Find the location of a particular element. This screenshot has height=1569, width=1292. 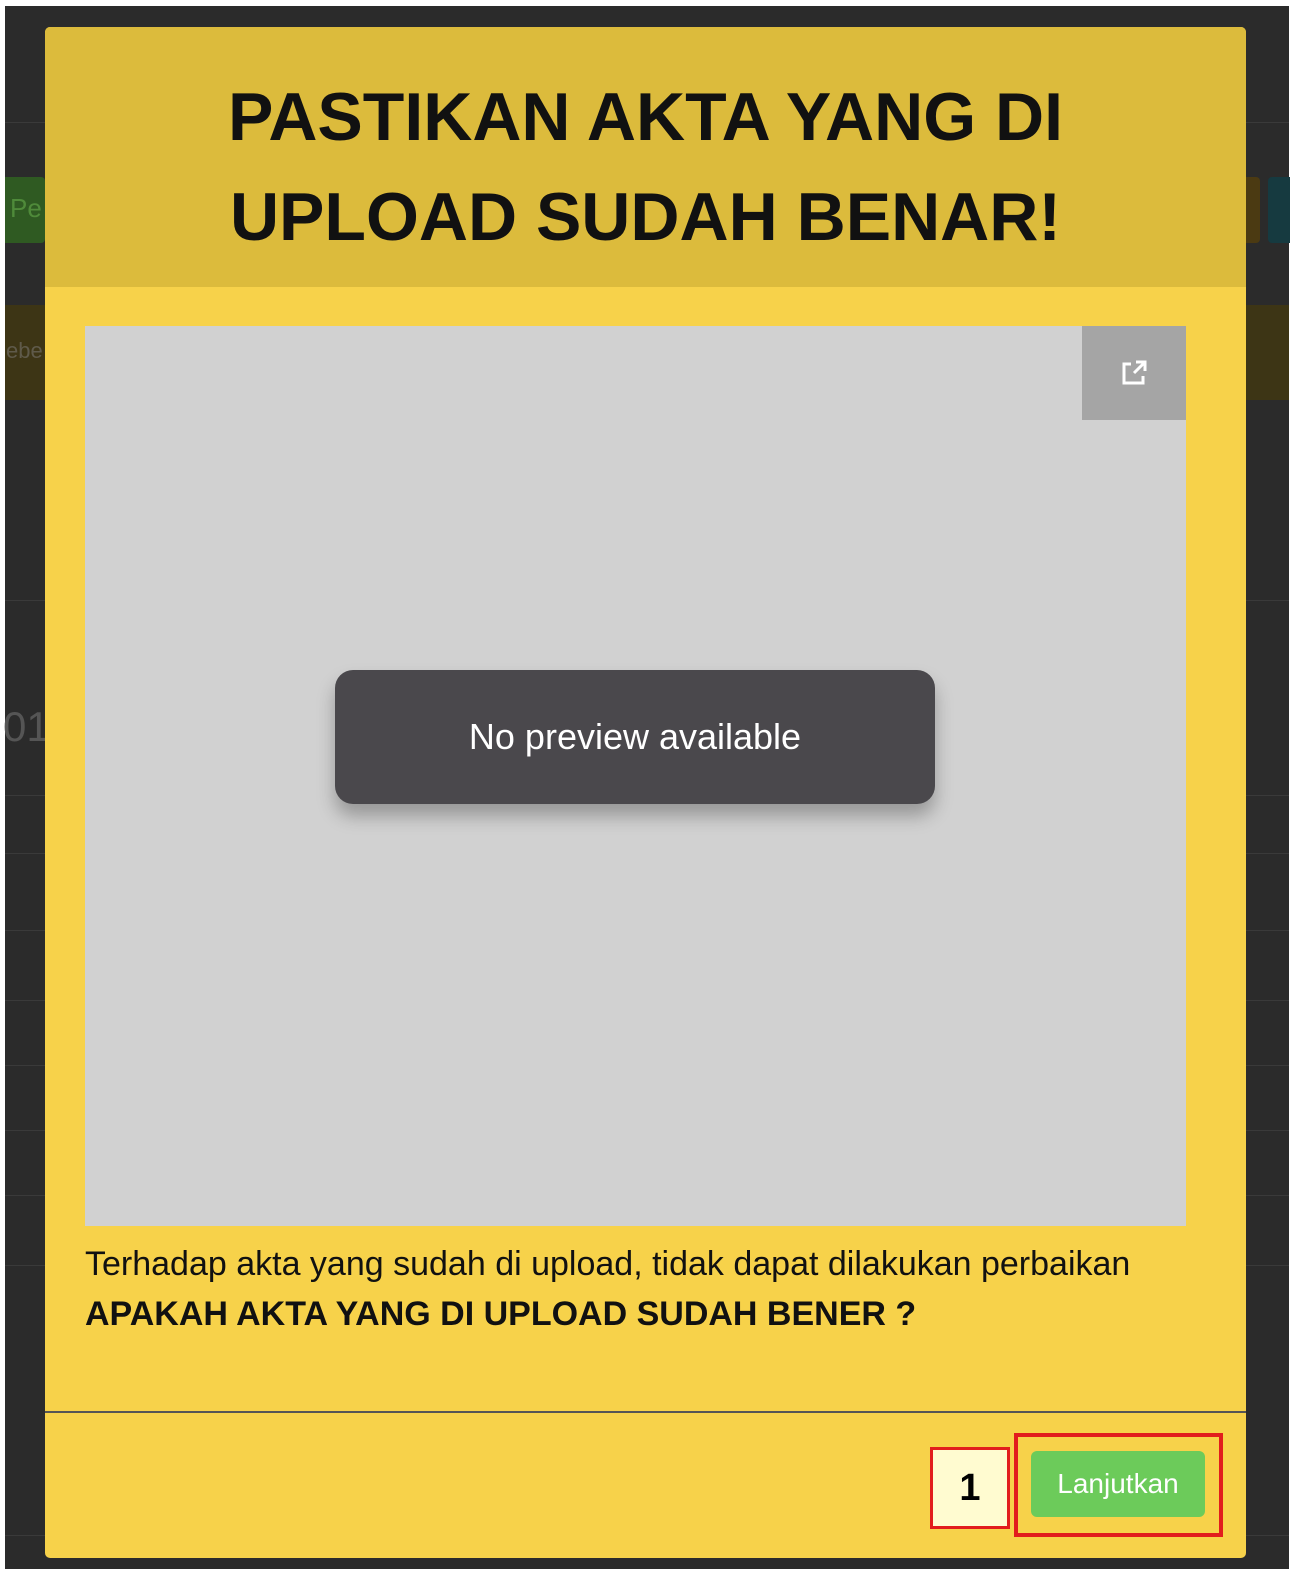

no-preview-message: No preview available is located at coordinates (635, 737).